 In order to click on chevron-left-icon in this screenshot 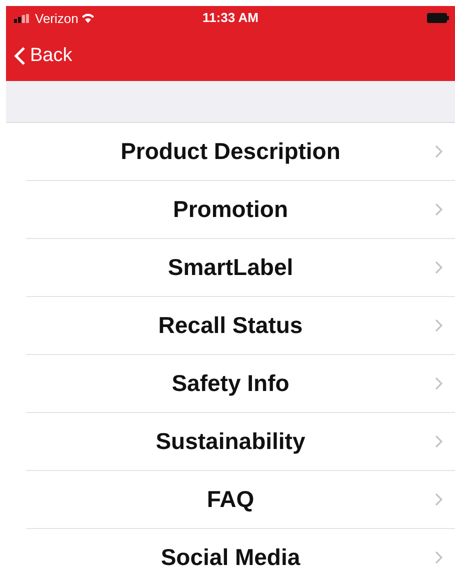, I will do `click(20, 56)`.